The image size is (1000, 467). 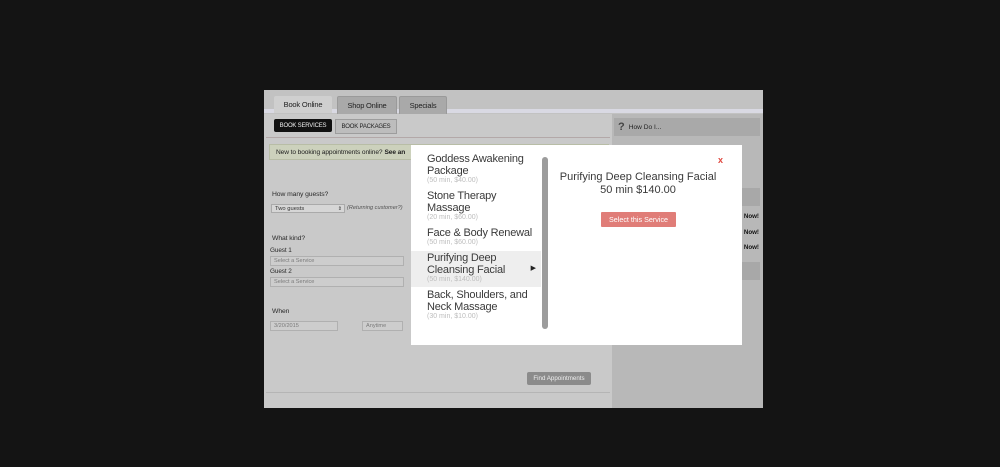 What do you see at coordinates (466, 264) in the screenshot?
I see `service-name: Purifying Deep Cleansing Facial` at bounding box center [466, 264].